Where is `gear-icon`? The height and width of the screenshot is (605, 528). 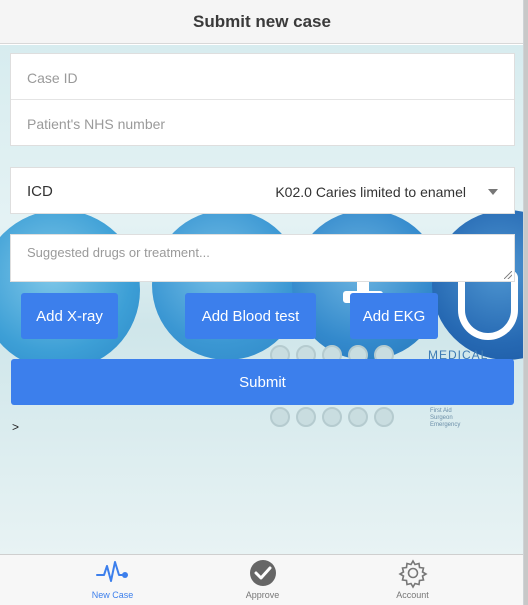
gear-icon is located at coordinates (412, 574).